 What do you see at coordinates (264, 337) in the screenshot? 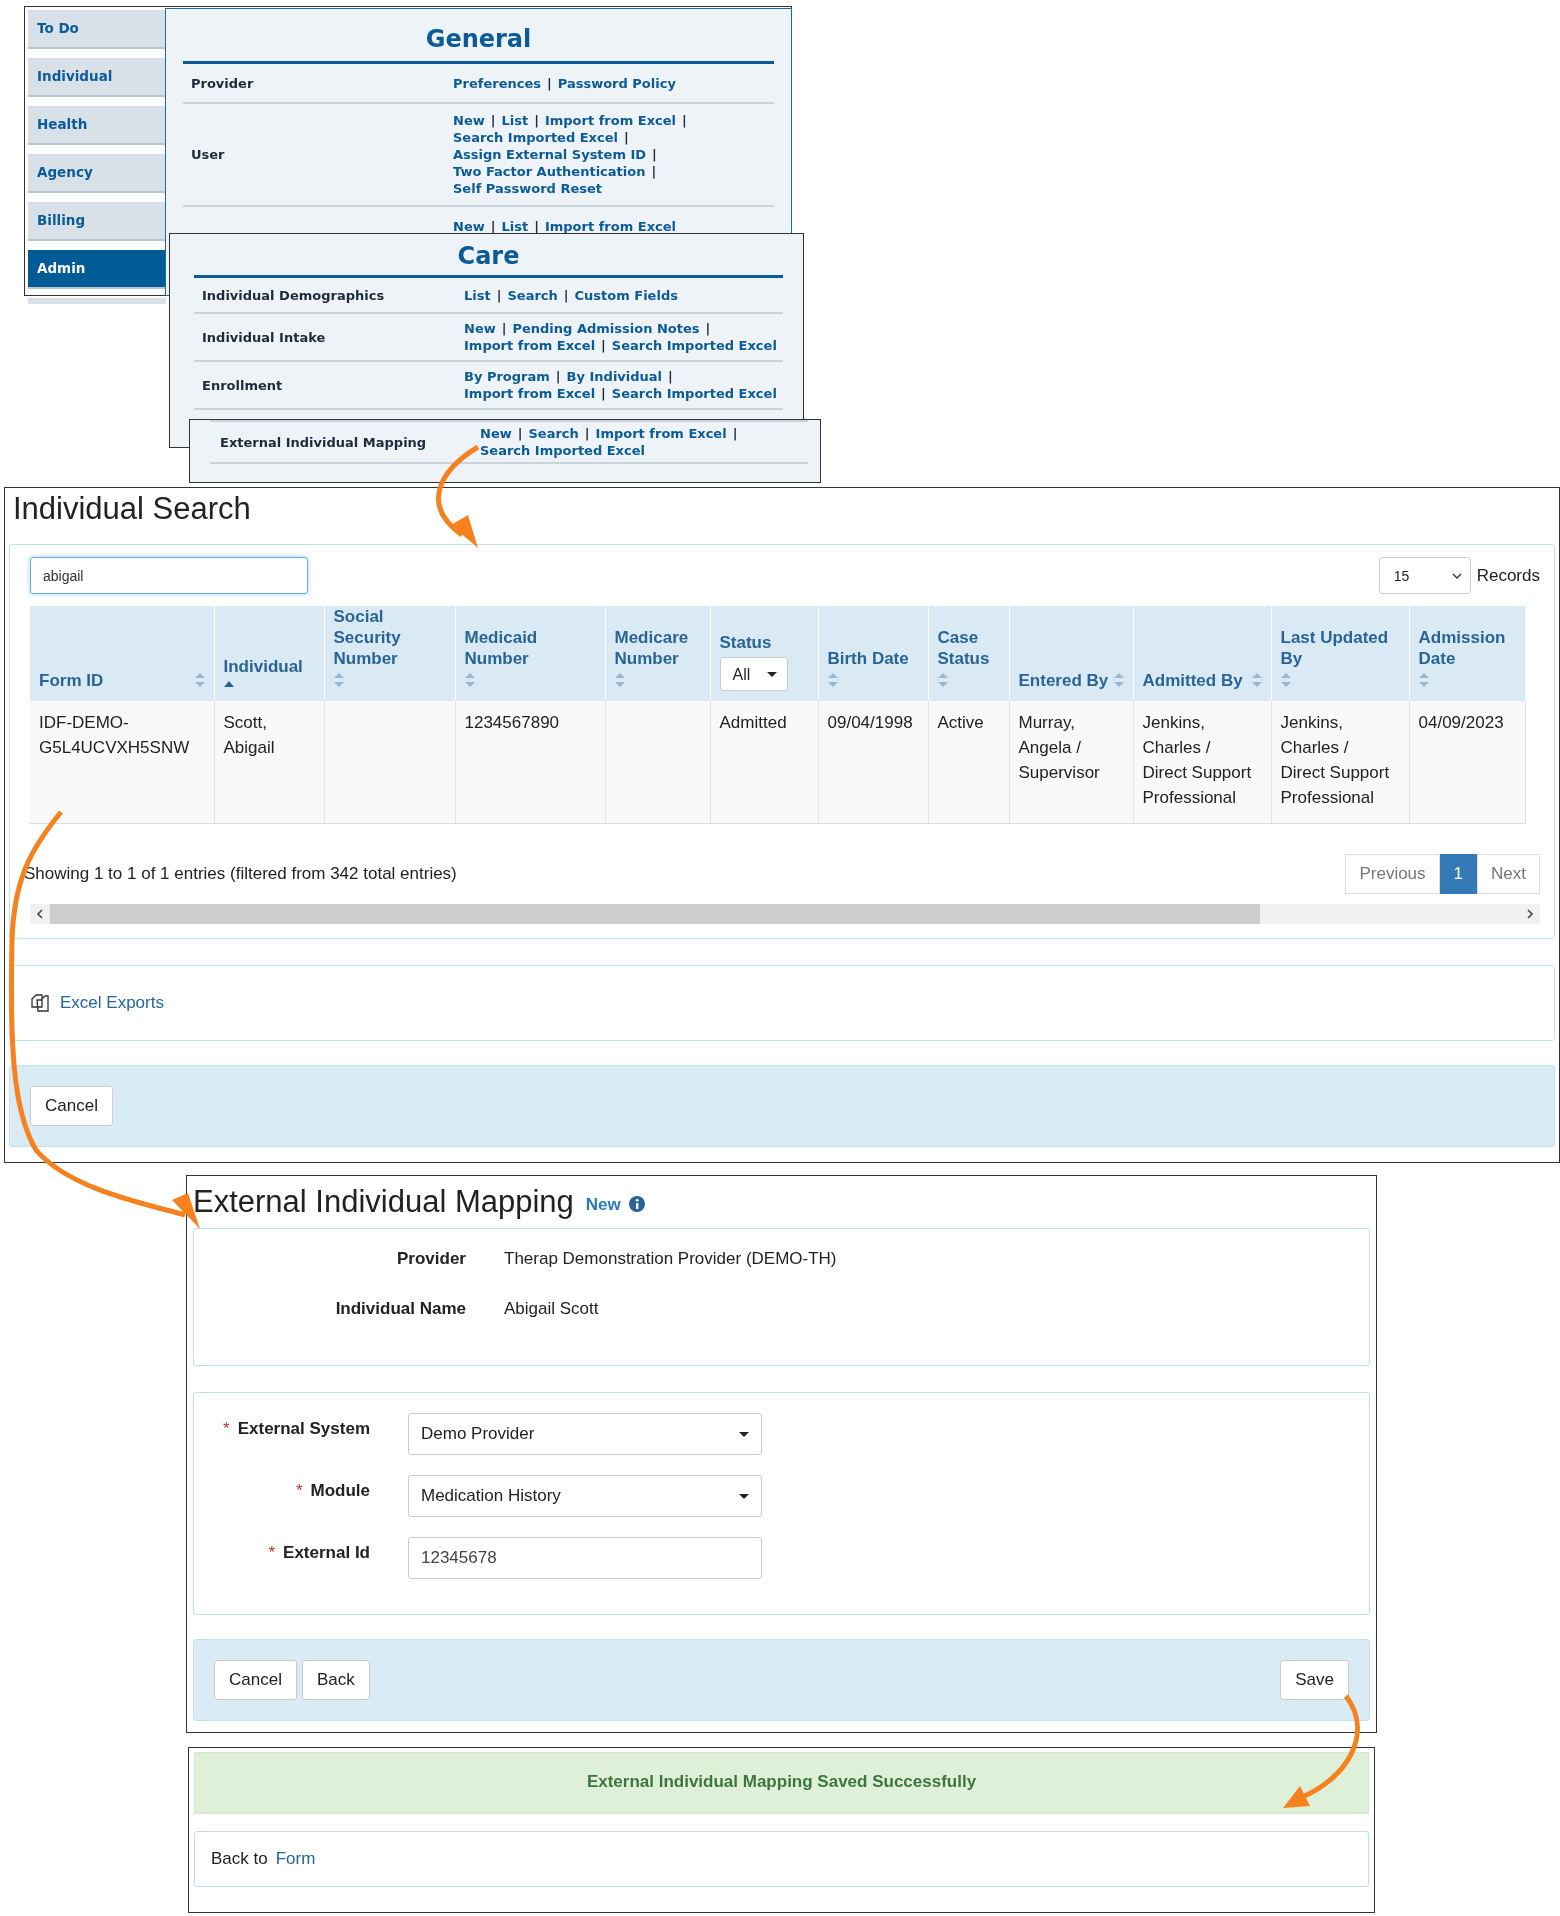
I see `menu-label: Individual Intake` at bounding box center [264, 337].